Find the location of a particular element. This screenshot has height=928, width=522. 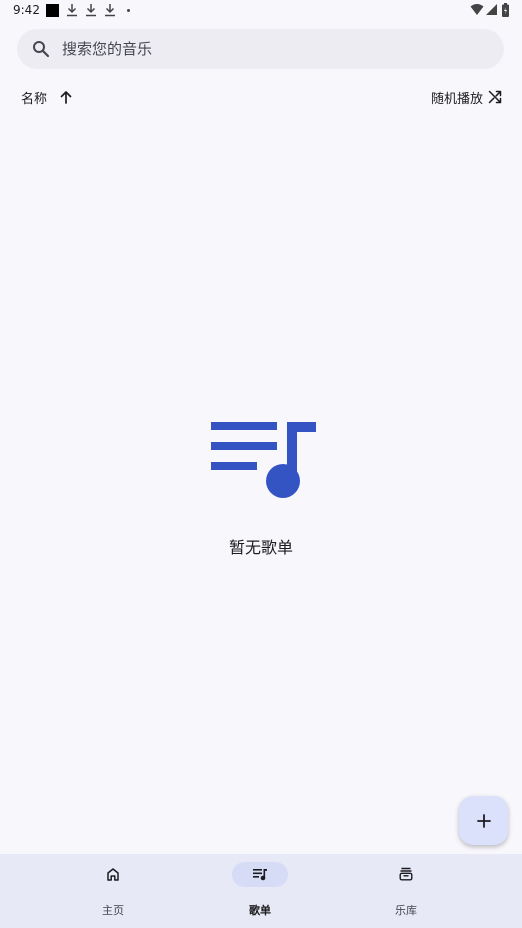

nav-item-home: 主页 is located at coordinates (113, 891).